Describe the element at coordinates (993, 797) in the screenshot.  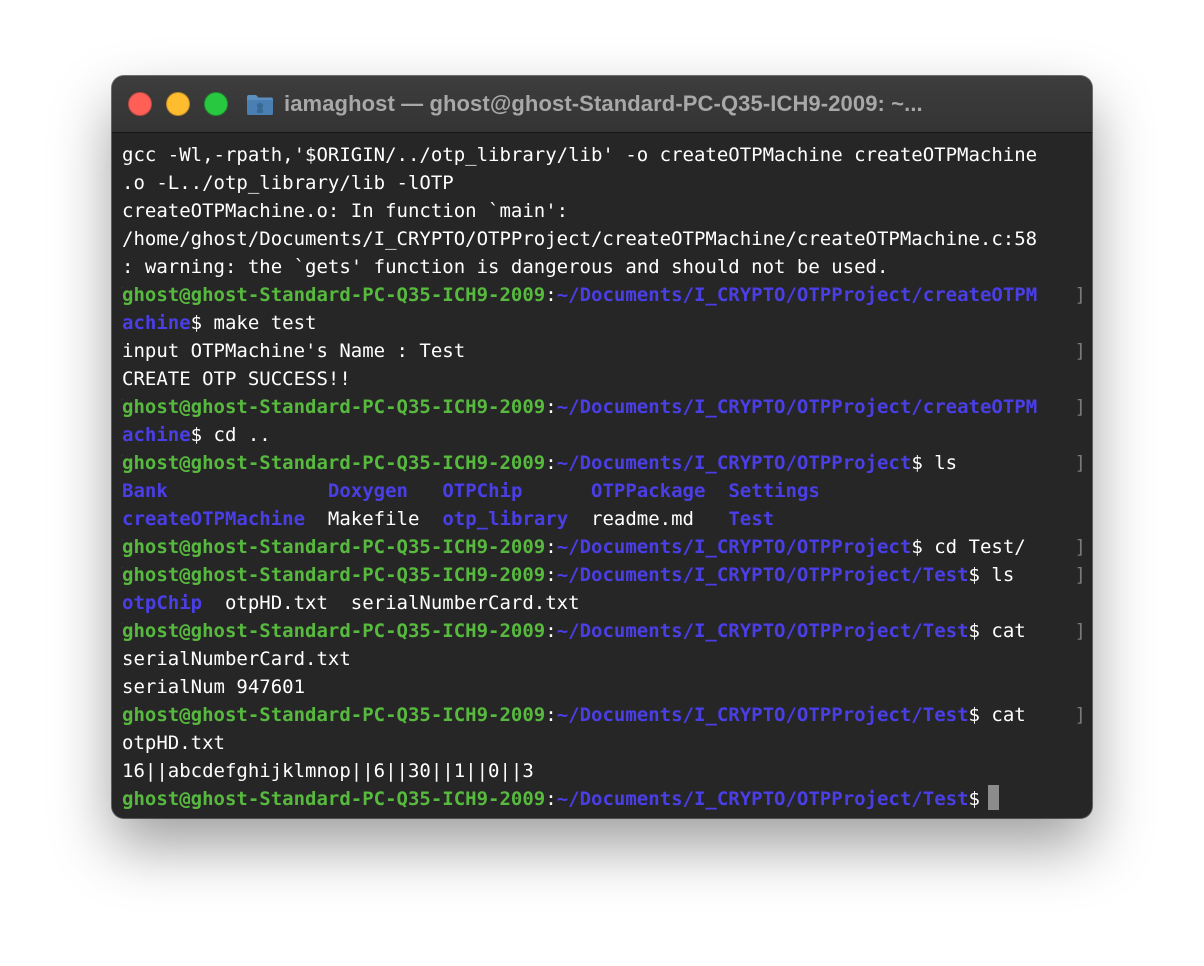
I see `text-cursor` at that location.